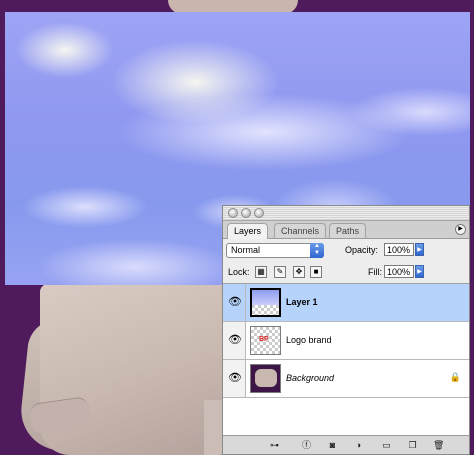  Describe the element at coordinates (346, 341) in the screenshot. I see `layer-row-logo-brand: 👁 BP Logo brand` at that location.